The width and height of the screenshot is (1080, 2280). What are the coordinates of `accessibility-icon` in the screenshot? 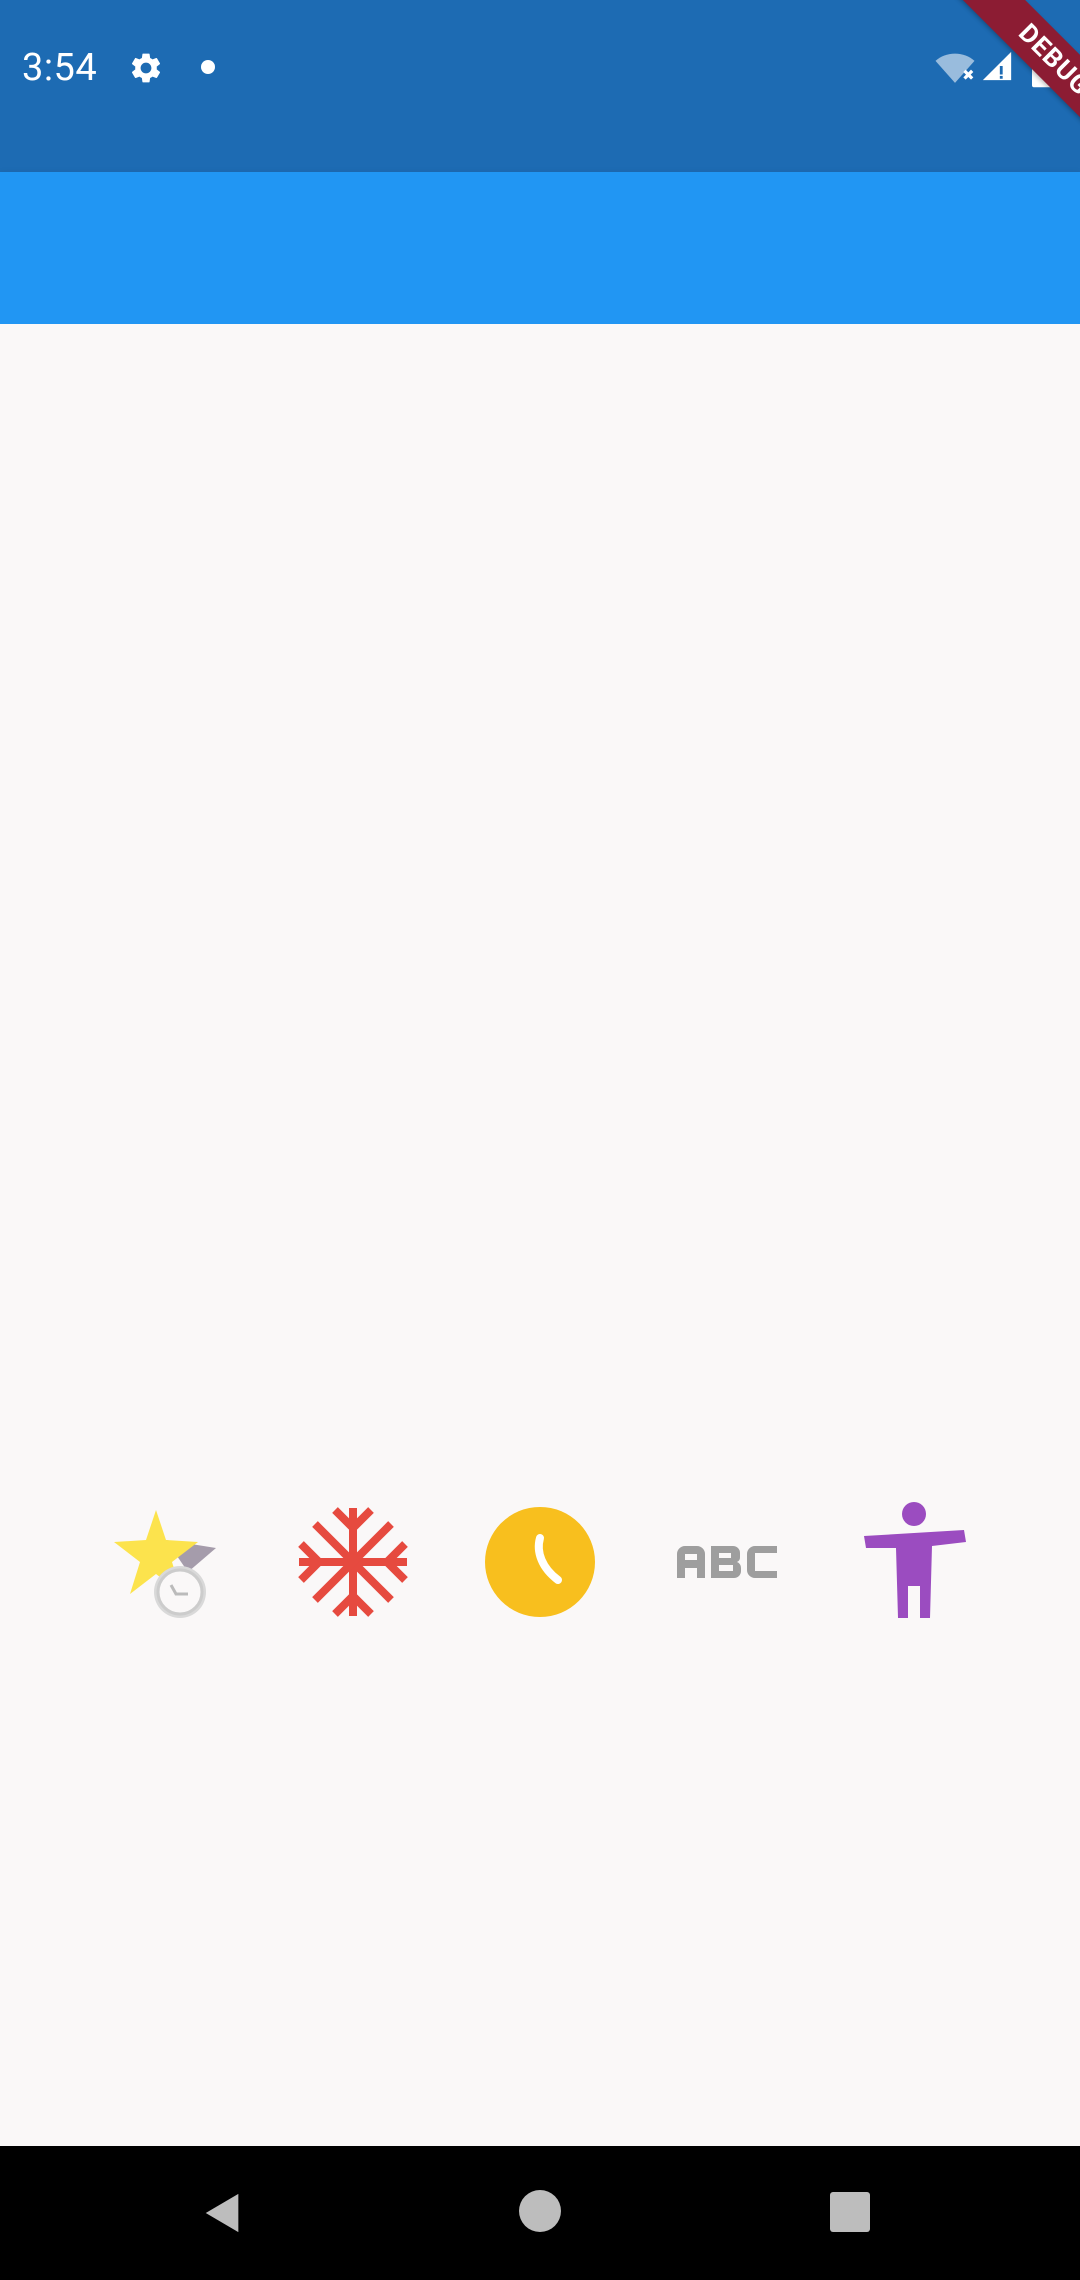 It's located at (912, 1562).